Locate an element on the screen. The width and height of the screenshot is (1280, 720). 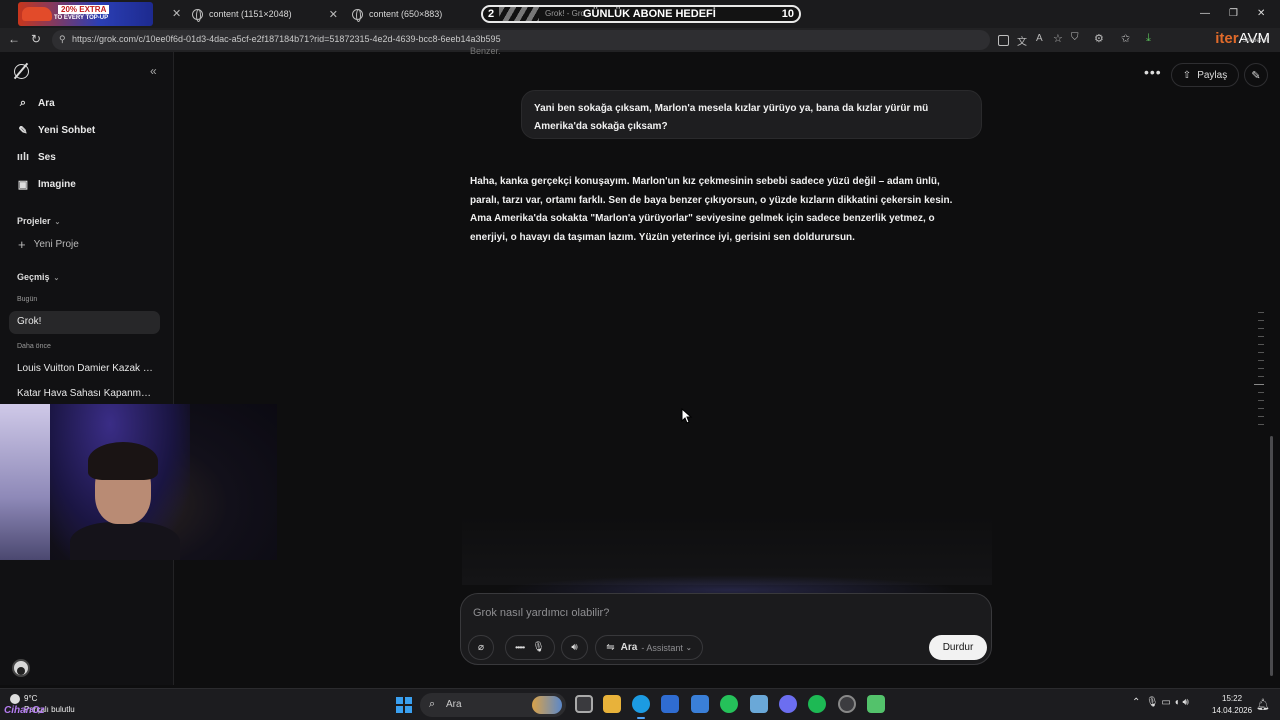
maximize-icon: ❐ is located at coordinates (1233, 13).